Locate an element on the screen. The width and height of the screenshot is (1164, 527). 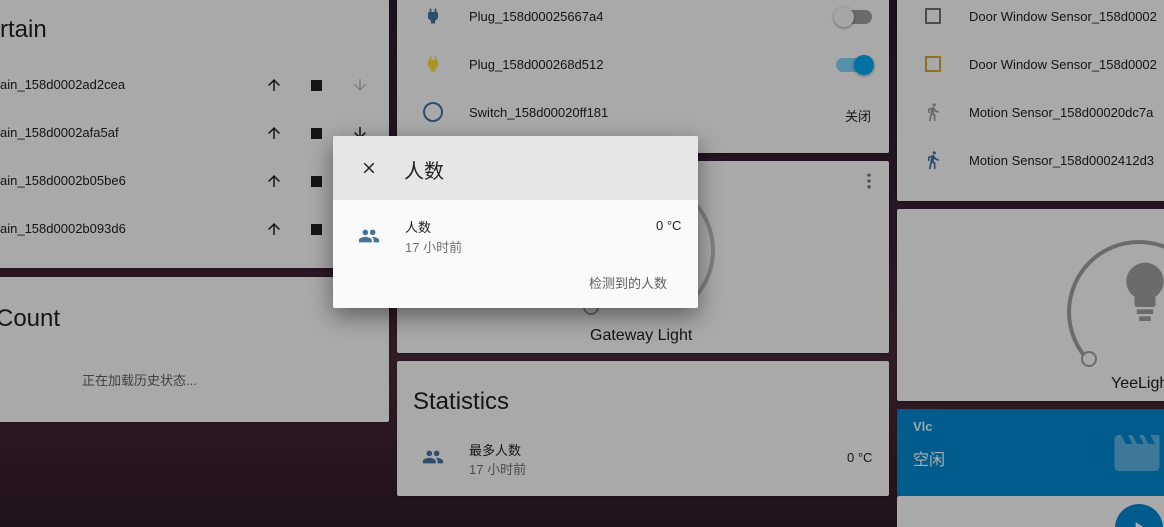
dialog-header: 人数 is located at coordinates (515, 168).